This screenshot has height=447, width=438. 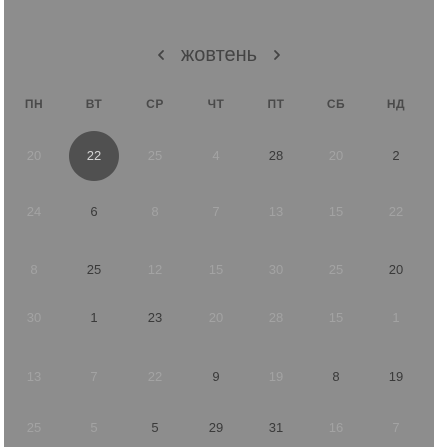 I want to click on right-edge, so click(x=436, y=223).